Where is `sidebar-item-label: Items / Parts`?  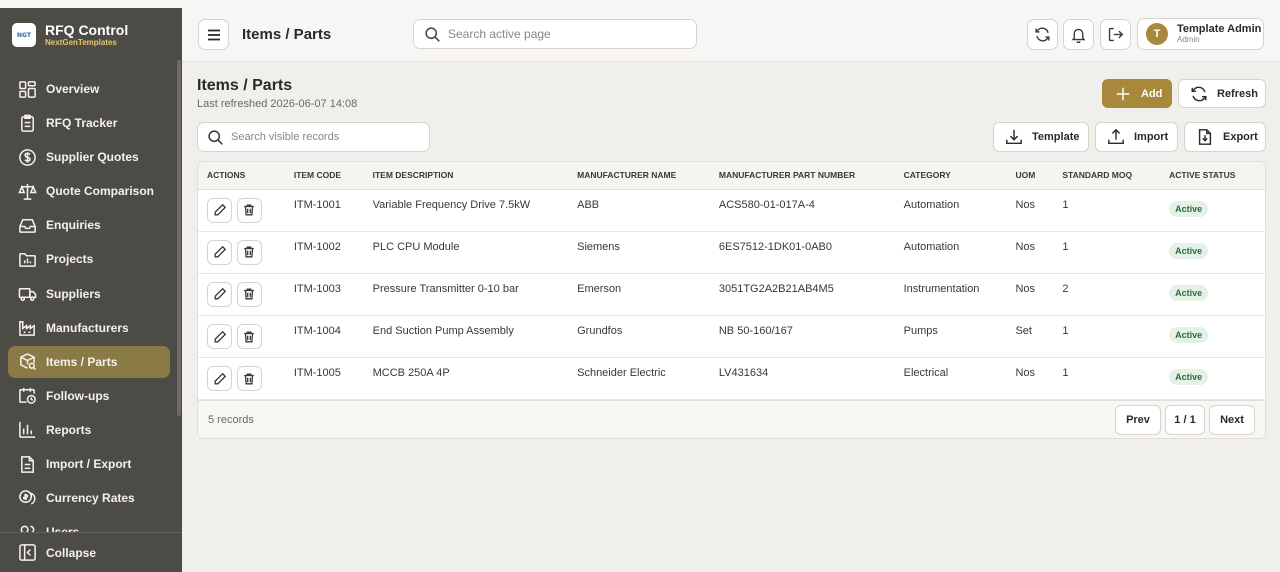
sidebar-item-label: Items / Parts is located at coordinates (82, 361).